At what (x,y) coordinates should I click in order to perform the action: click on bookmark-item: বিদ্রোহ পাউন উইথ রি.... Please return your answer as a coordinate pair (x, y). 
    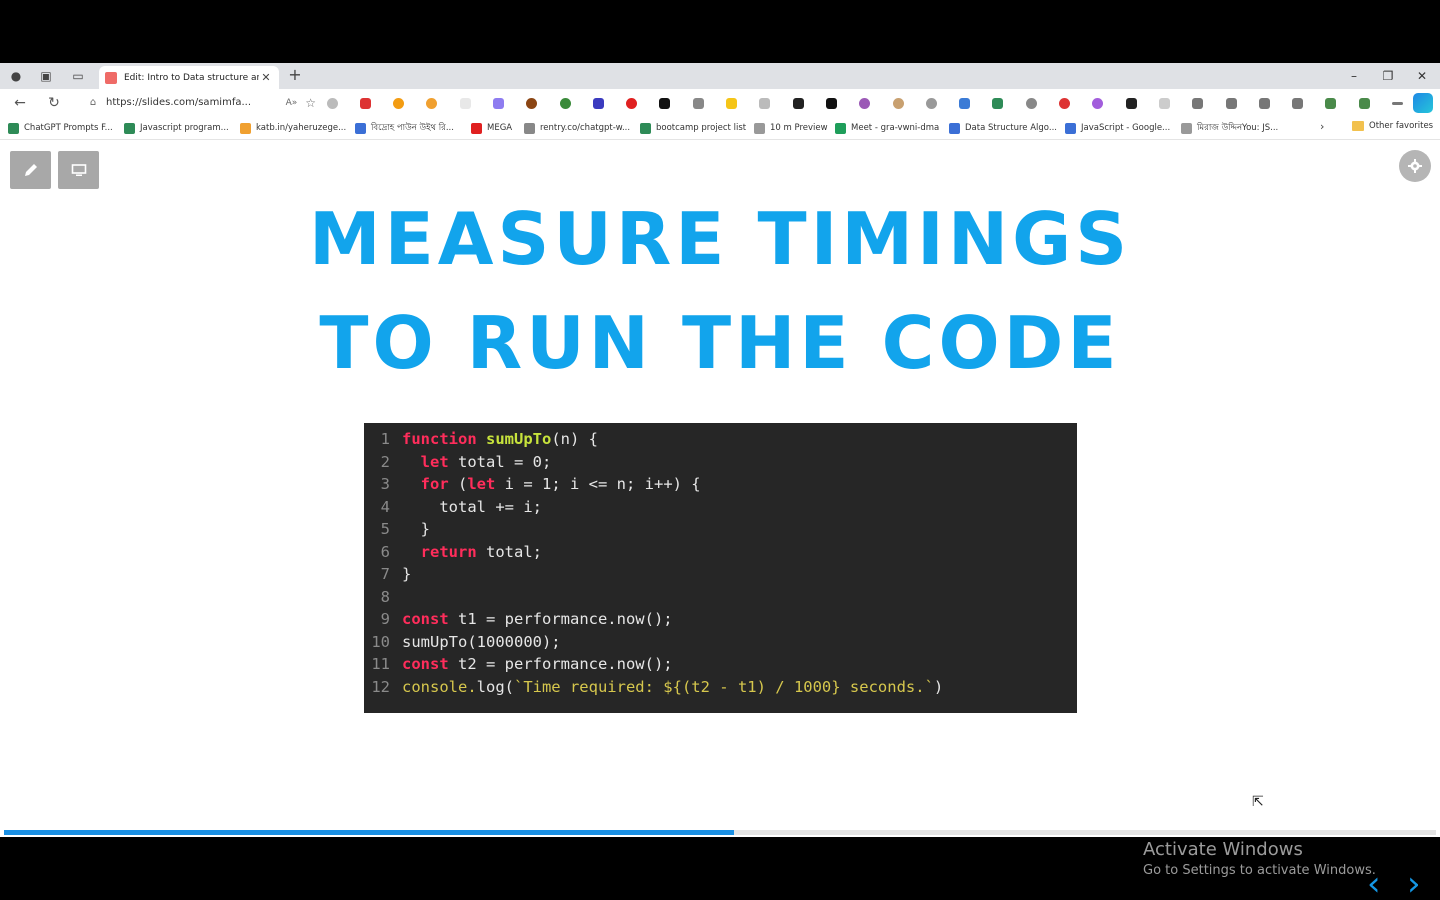
    Looking at the image, I should click on (404, 128).